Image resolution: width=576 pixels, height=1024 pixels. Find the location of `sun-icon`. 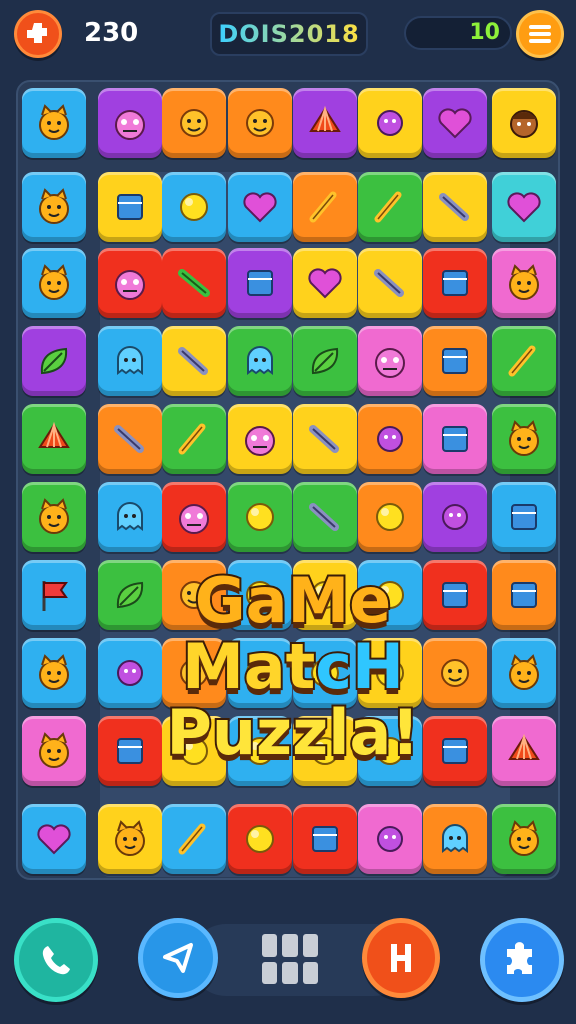

sun-icon is located at coordinates (260, 123).